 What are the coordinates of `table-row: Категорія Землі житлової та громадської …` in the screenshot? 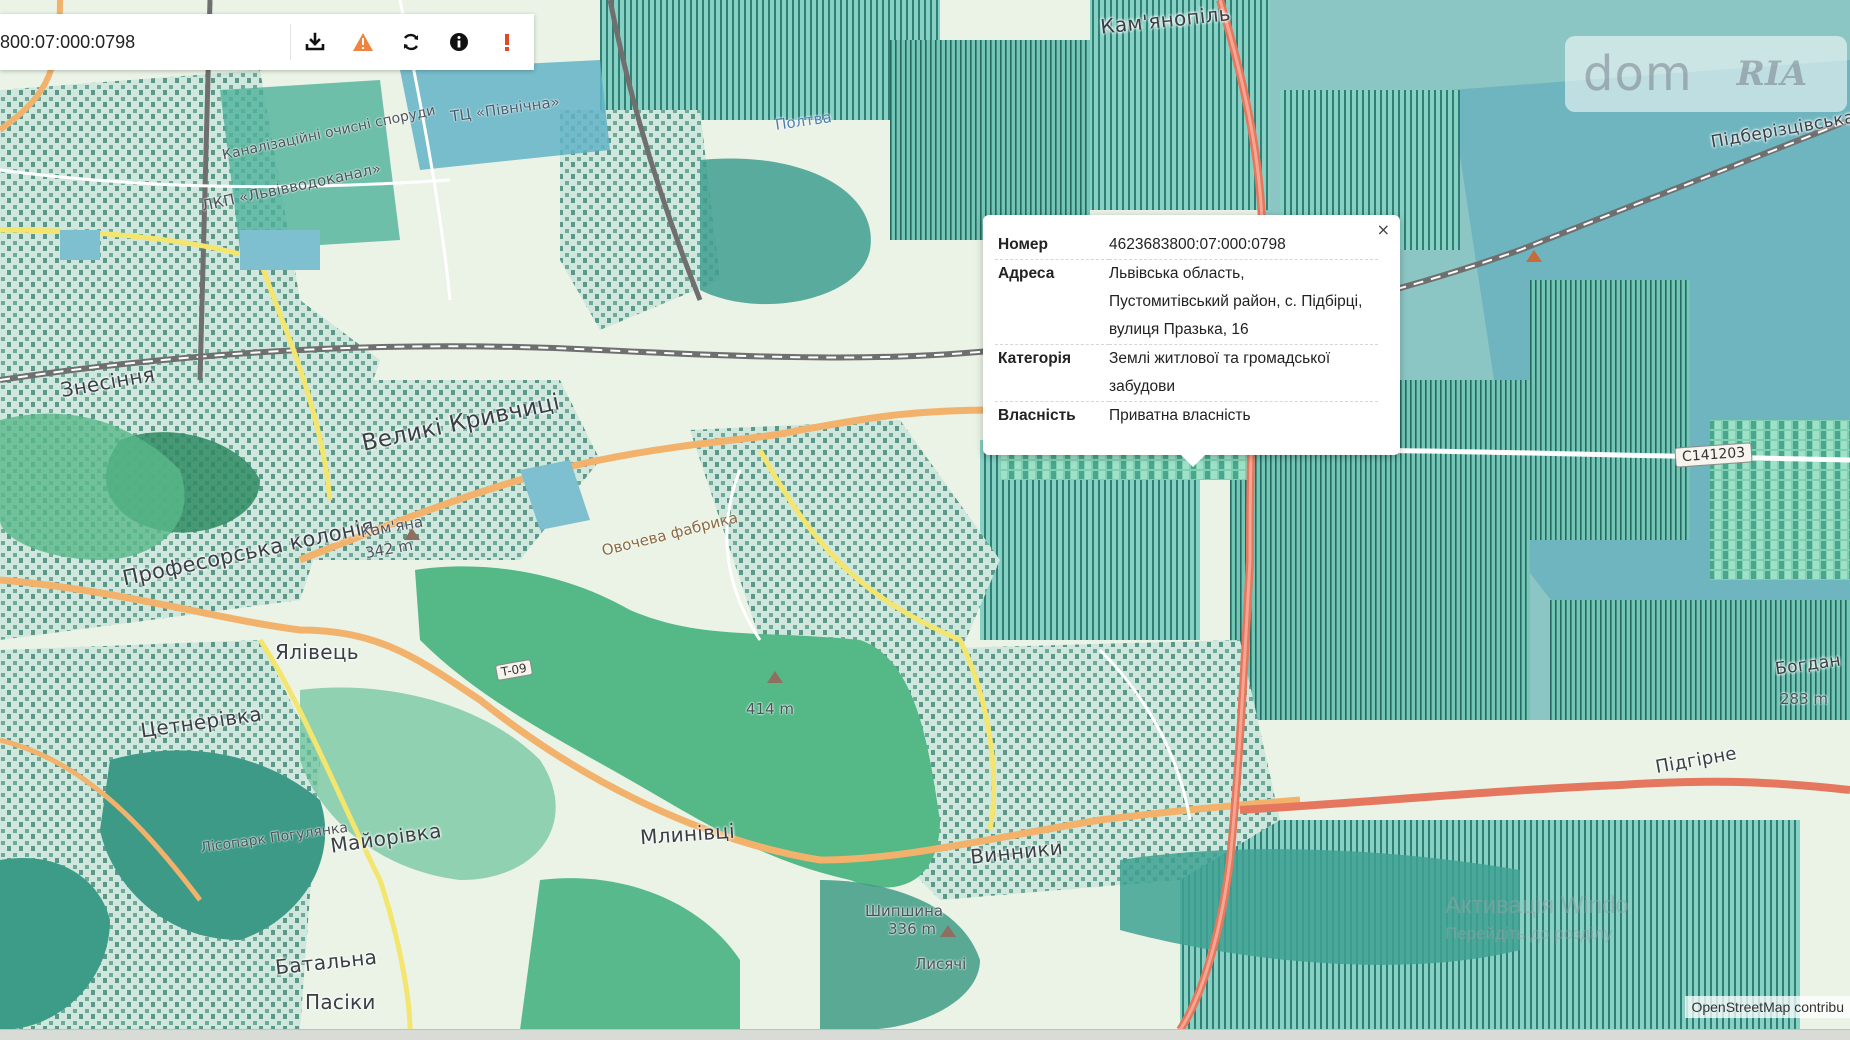 It's located at (1186, 373).